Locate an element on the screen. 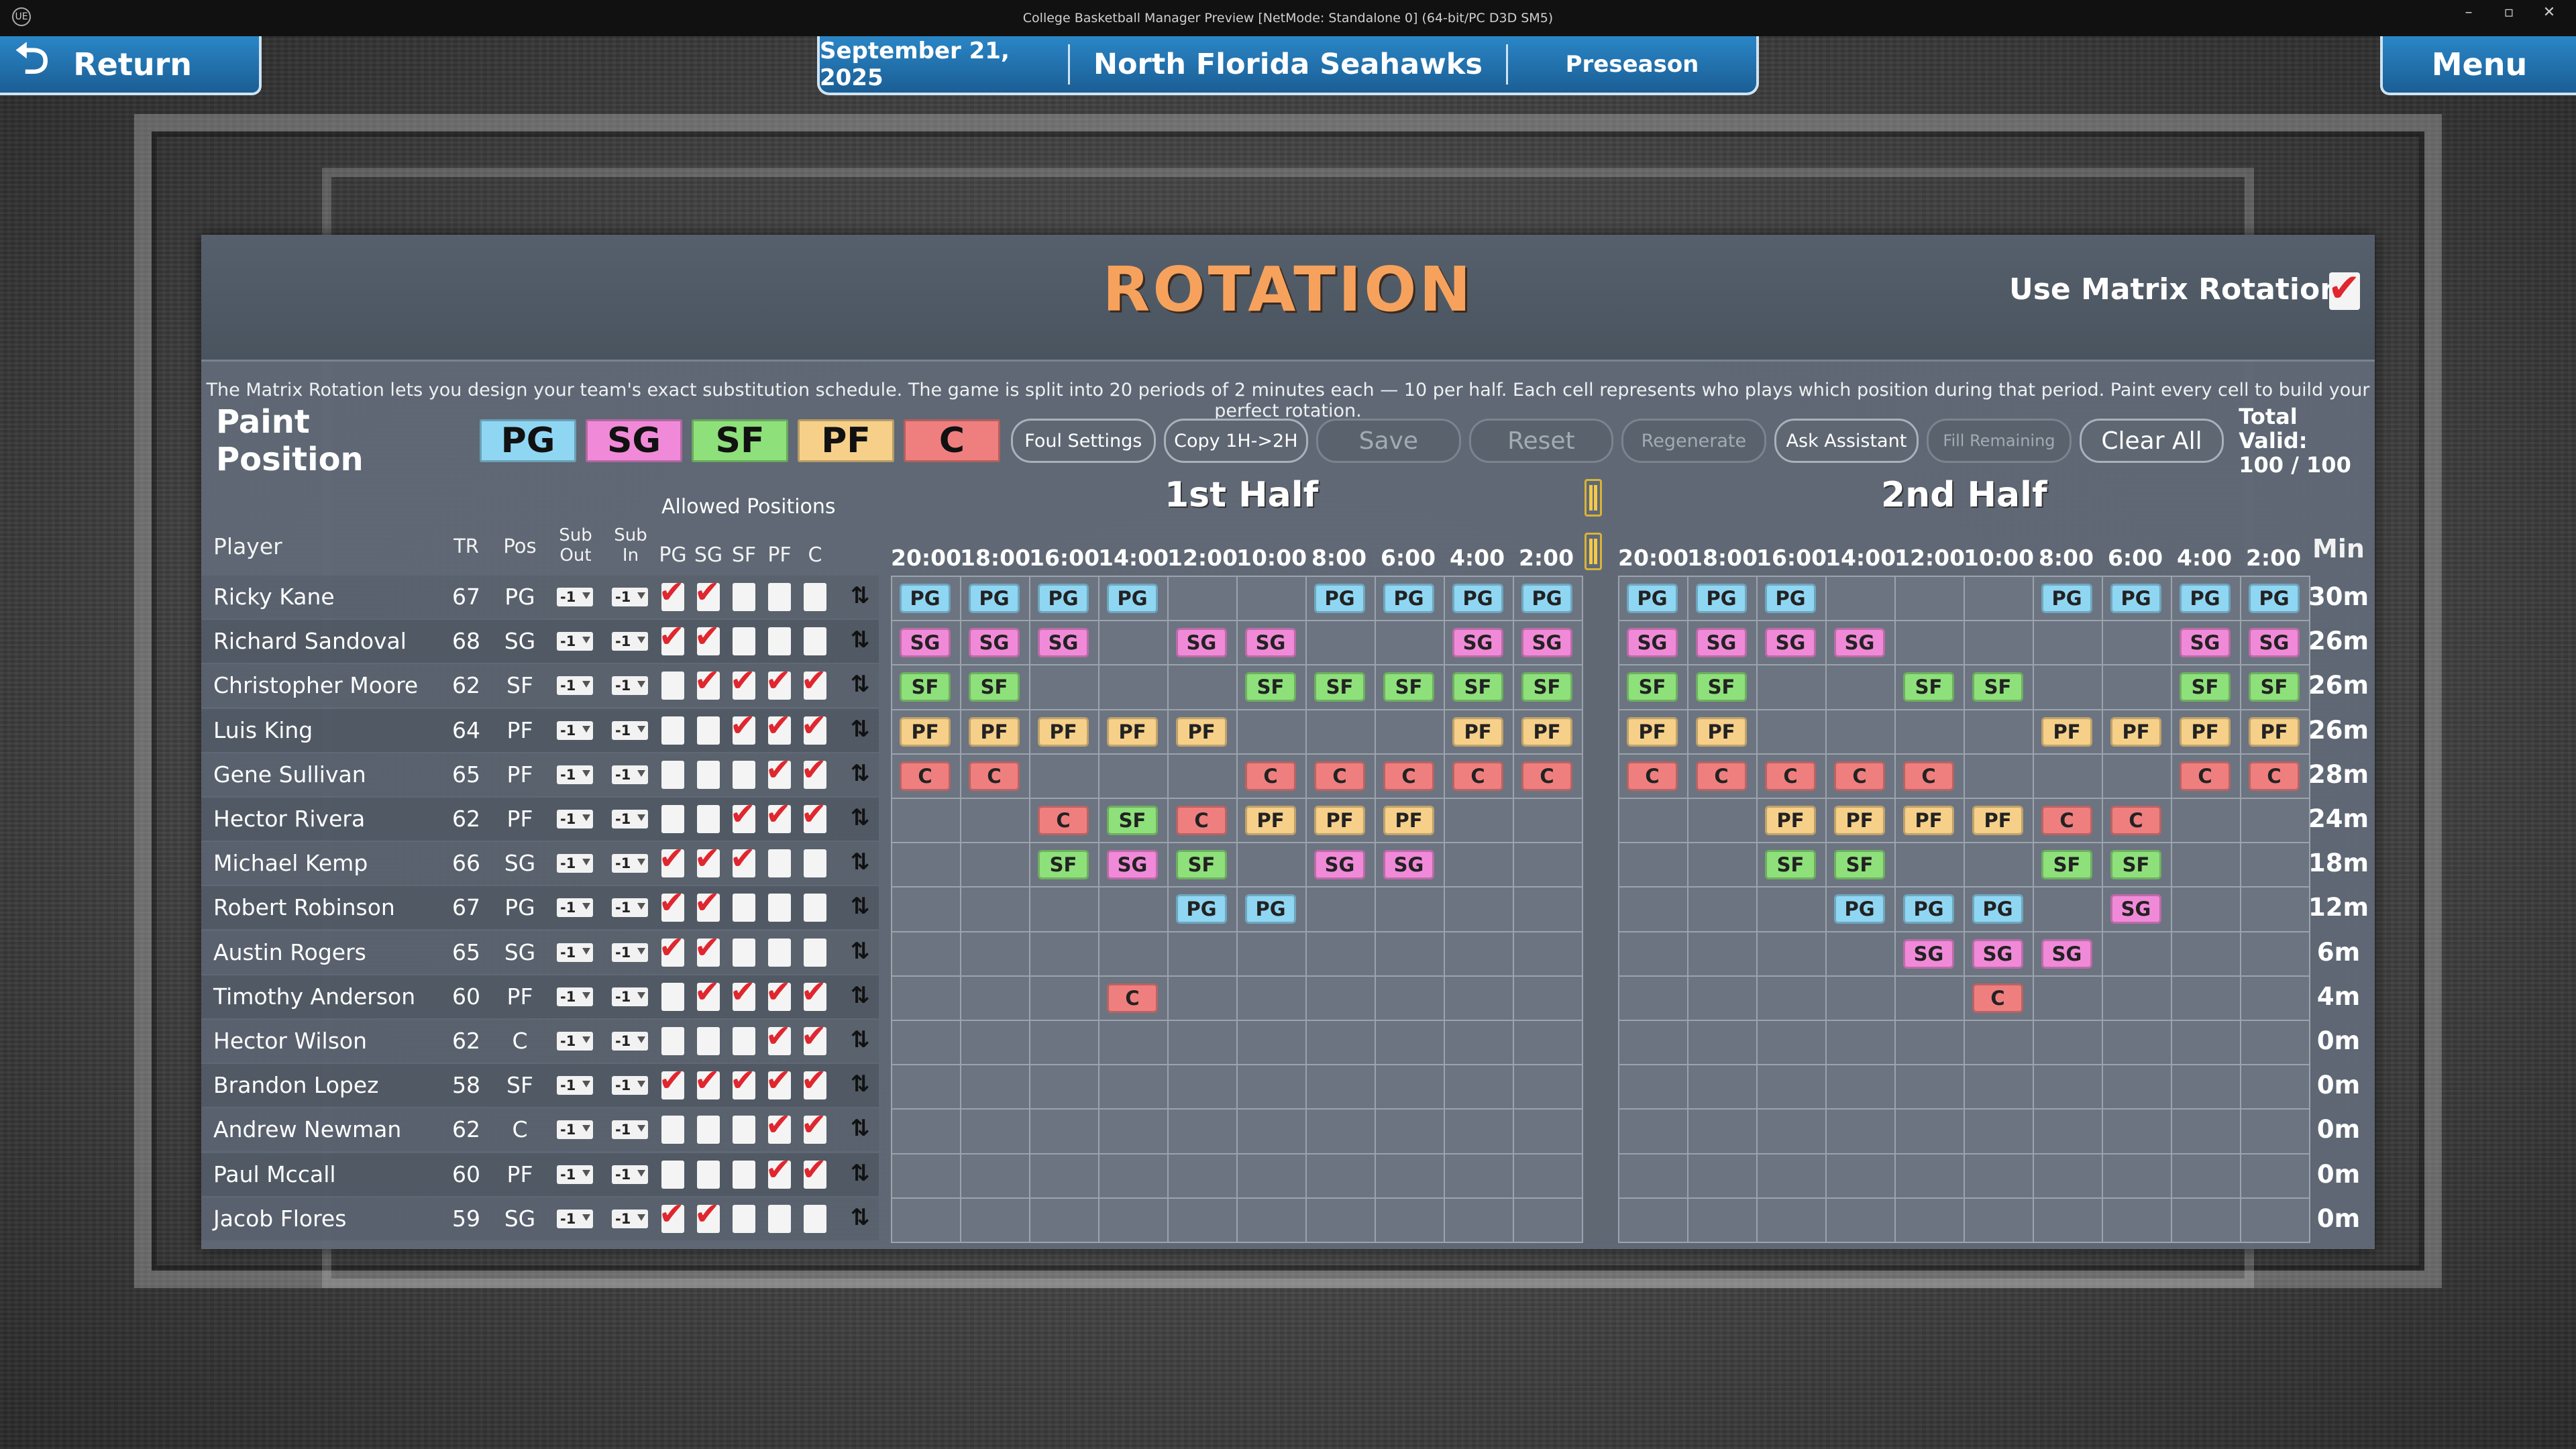 Image resolution: width=2576 pixels, height=1449 pixels. matrix-rotation-checkbox: ✔ is located at coordinates (2344, 289).